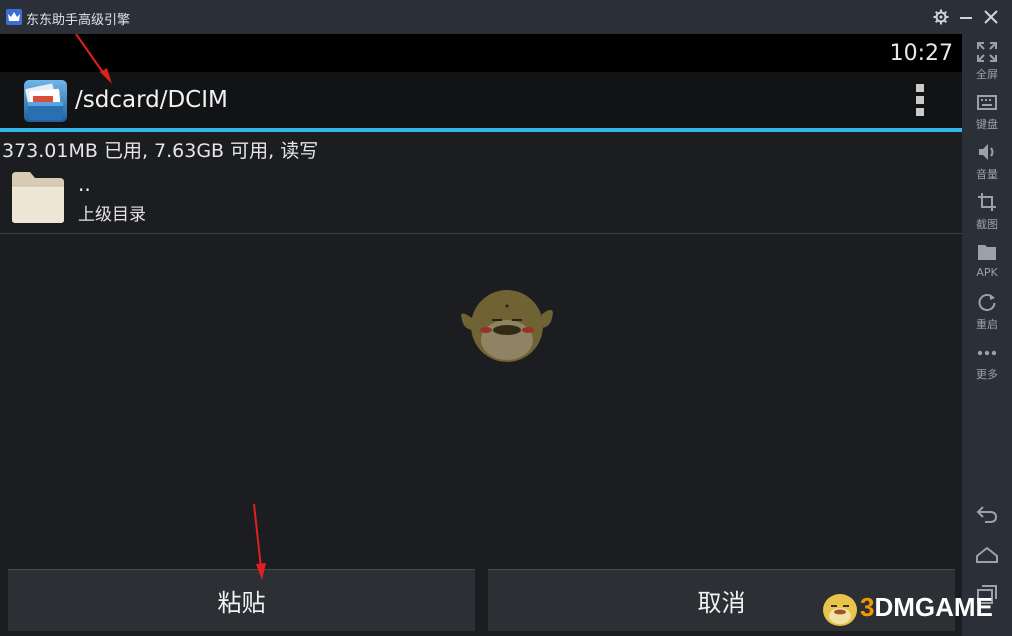 This screenshot has width=1012, height=636. What do you see at coordinates (840, 610) in the screenshot?
I see `mascot-icon` at bounding box center [840, 610].